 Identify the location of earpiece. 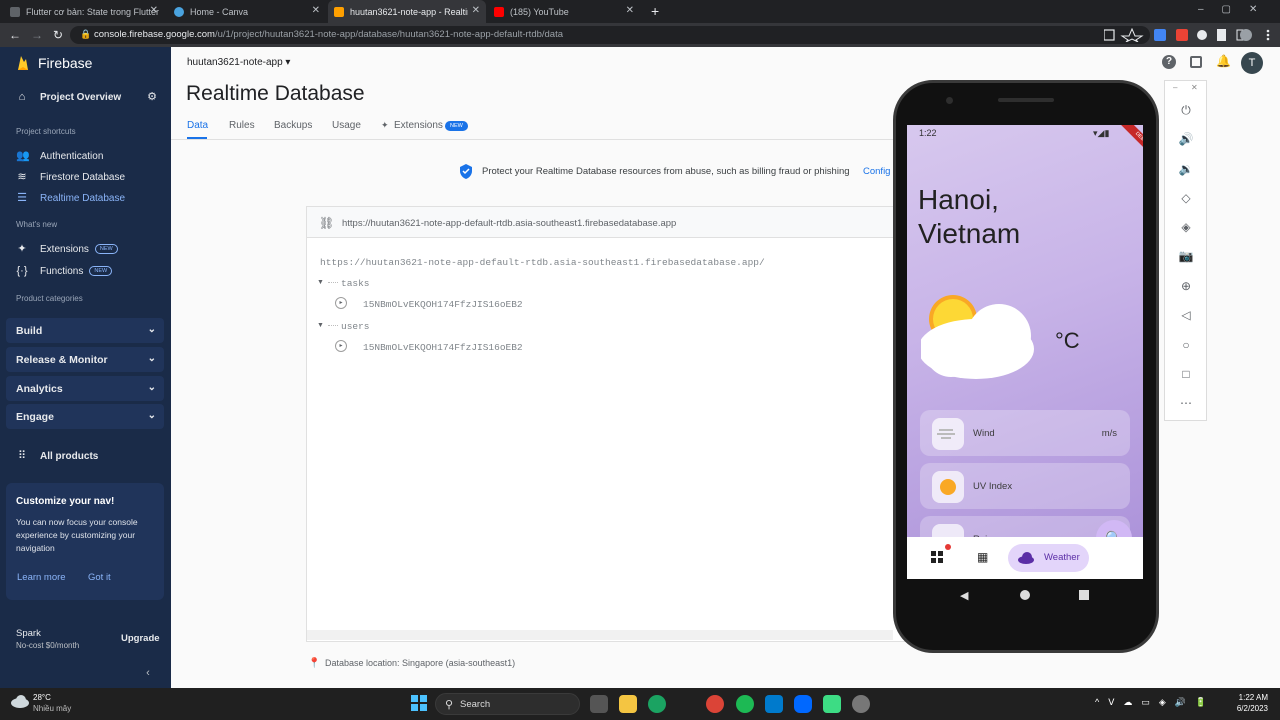
(1026, 100).